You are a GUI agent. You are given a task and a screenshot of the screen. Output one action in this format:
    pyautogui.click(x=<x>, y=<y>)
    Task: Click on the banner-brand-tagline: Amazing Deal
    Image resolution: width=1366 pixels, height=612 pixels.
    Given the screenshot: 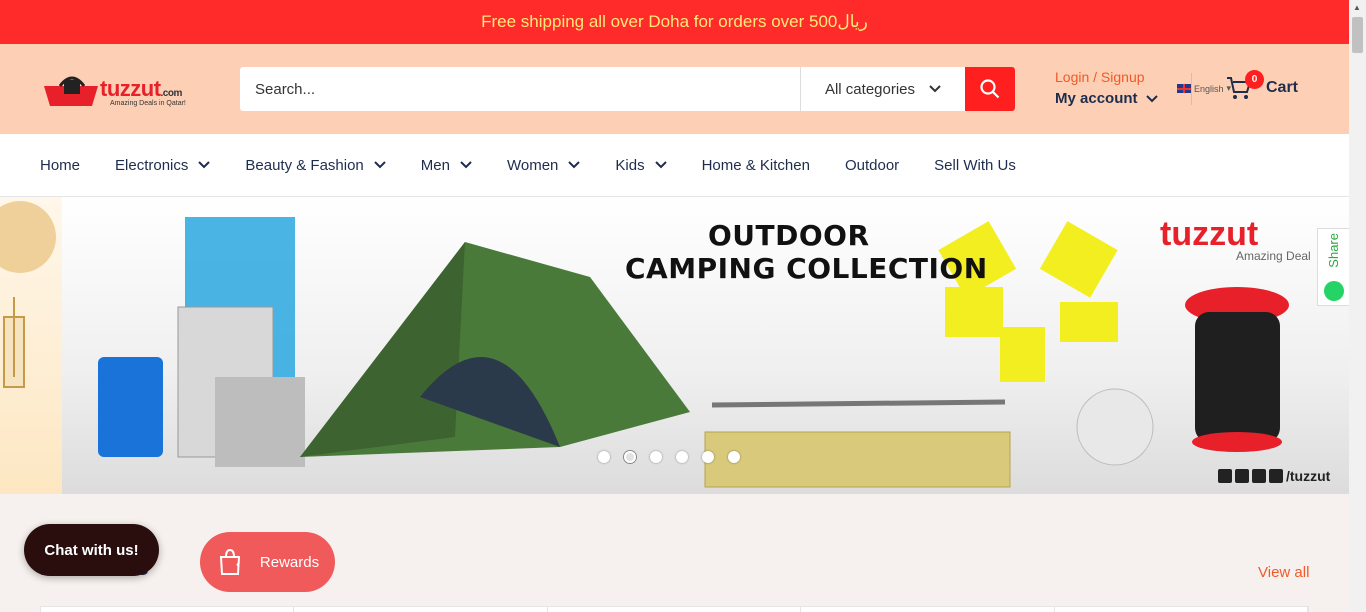 What is the action you would take?
    pyautogui.click(x=1273, y=256)
    